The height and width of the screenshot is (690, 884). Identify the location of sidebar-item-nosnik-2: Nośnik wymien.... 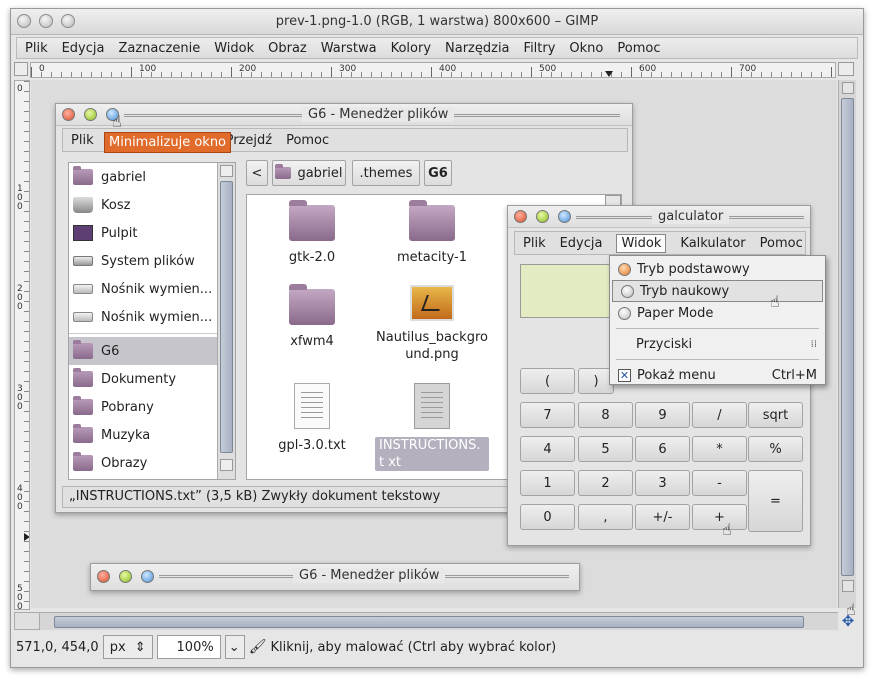
(152, 317).